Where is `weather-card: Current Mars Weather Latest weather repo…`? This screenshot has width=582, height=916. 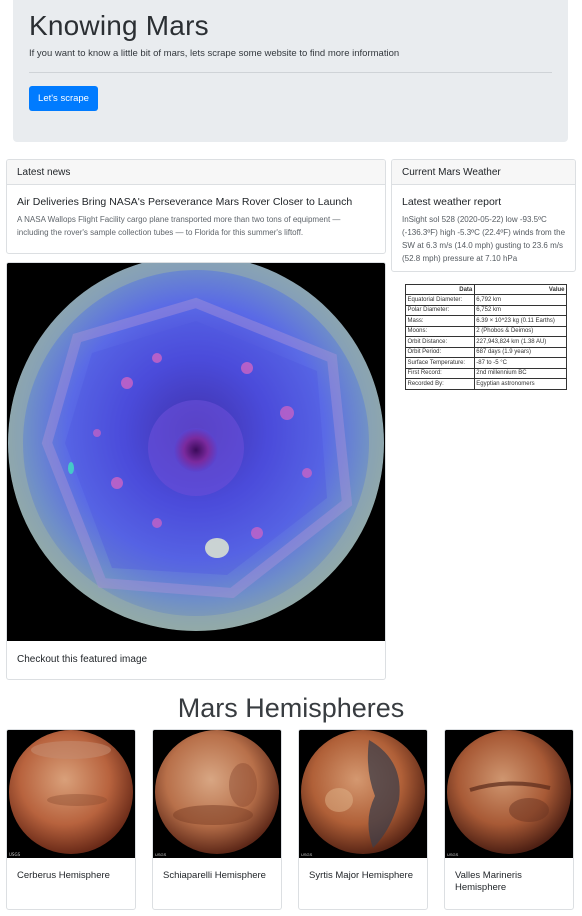
weather-card: Current Mars Weather Latest weather repo… is located at coordinates (483, 215).